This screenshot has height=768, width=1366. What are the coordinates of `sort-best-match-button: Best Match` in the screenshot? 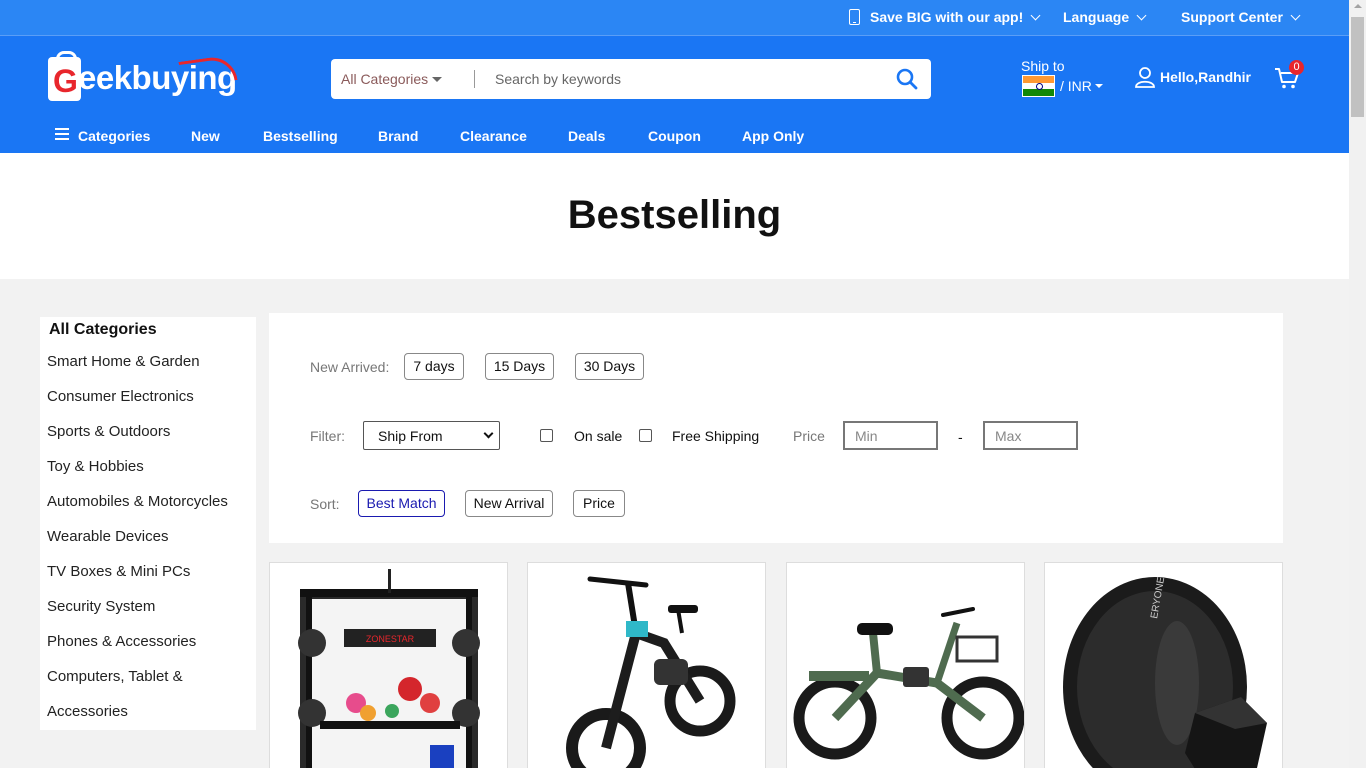 It's located at (401, 503).